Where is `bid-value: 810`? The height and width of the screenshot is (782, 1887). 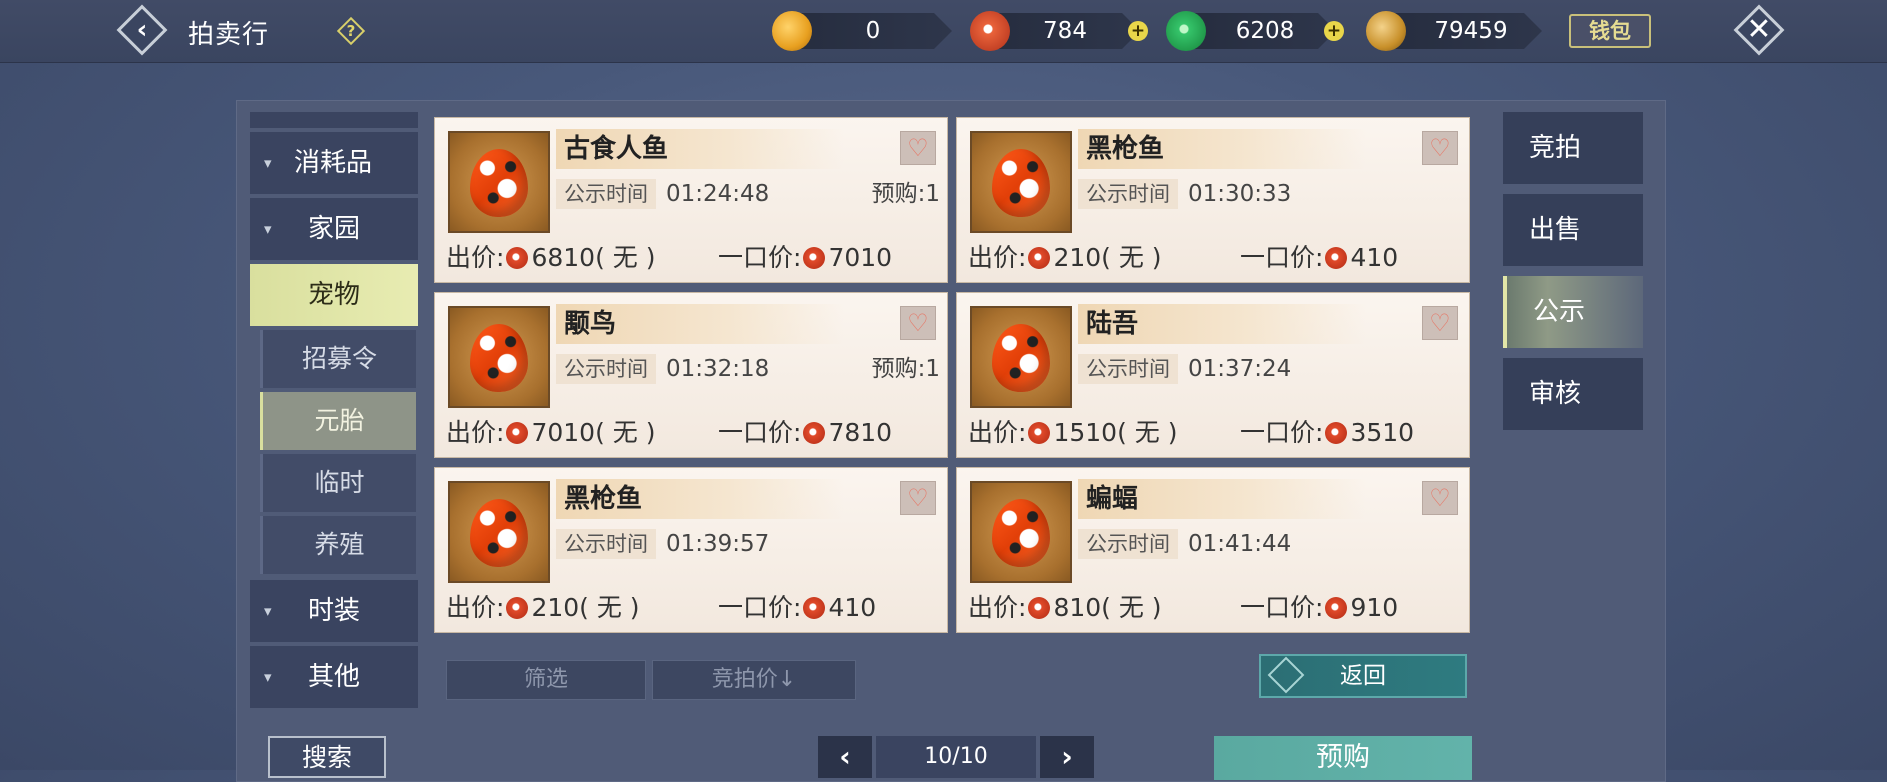
bid-value: 810 is located at coordinates (1077, 607).